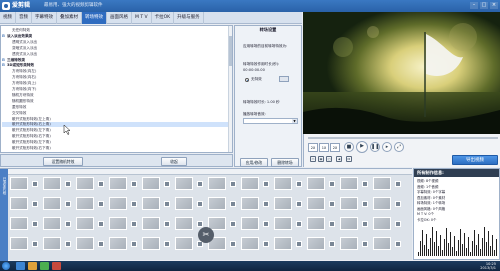 This screenshot has width=500, height=271. Describe the element at coordinates (119, 18) in the screenshot. I see `tab-item: 画面风格` at that location.